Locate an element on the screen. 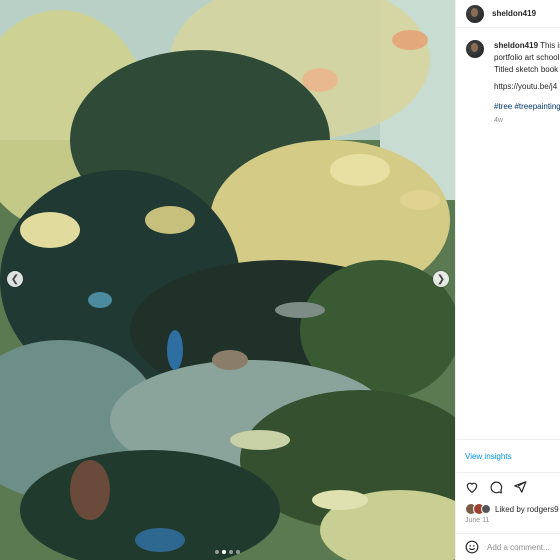 The image size is (560, 560). carousel-indicator is located at coordinates (227, 552).